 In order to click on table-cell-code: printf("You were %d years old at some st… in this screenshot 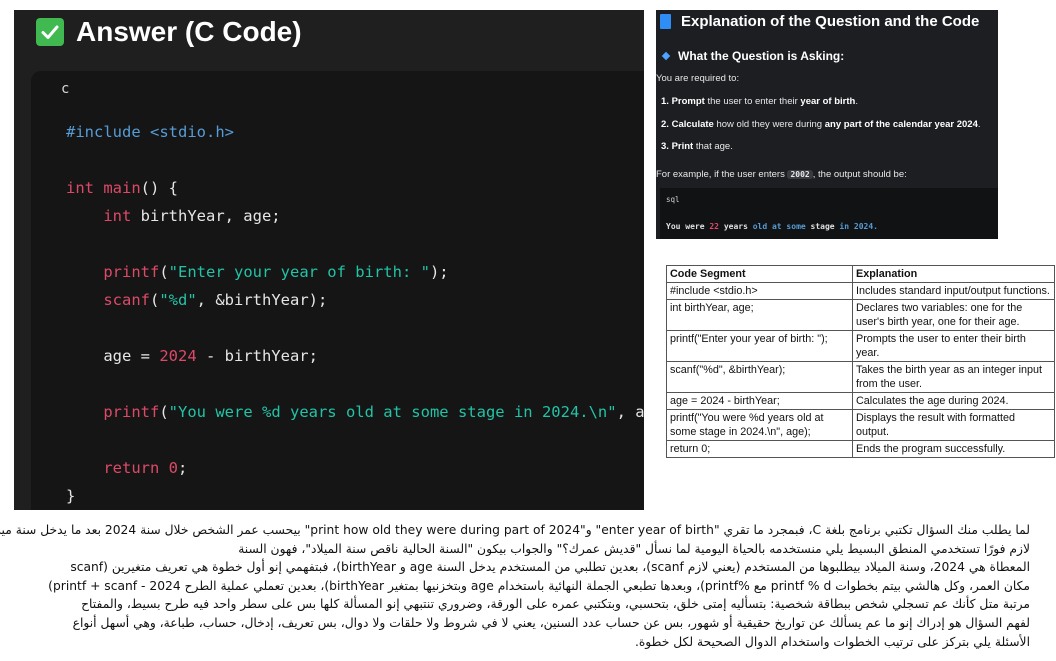, I will do `click(759, 425)`.